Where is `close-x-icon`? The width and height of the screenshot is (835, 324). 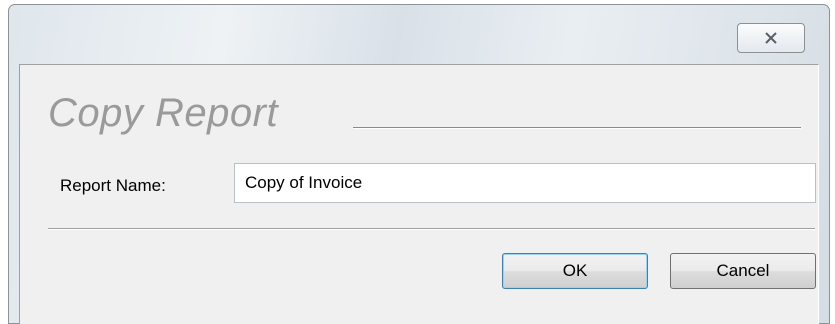
close-x-icon is located at coordinates (771, 38).